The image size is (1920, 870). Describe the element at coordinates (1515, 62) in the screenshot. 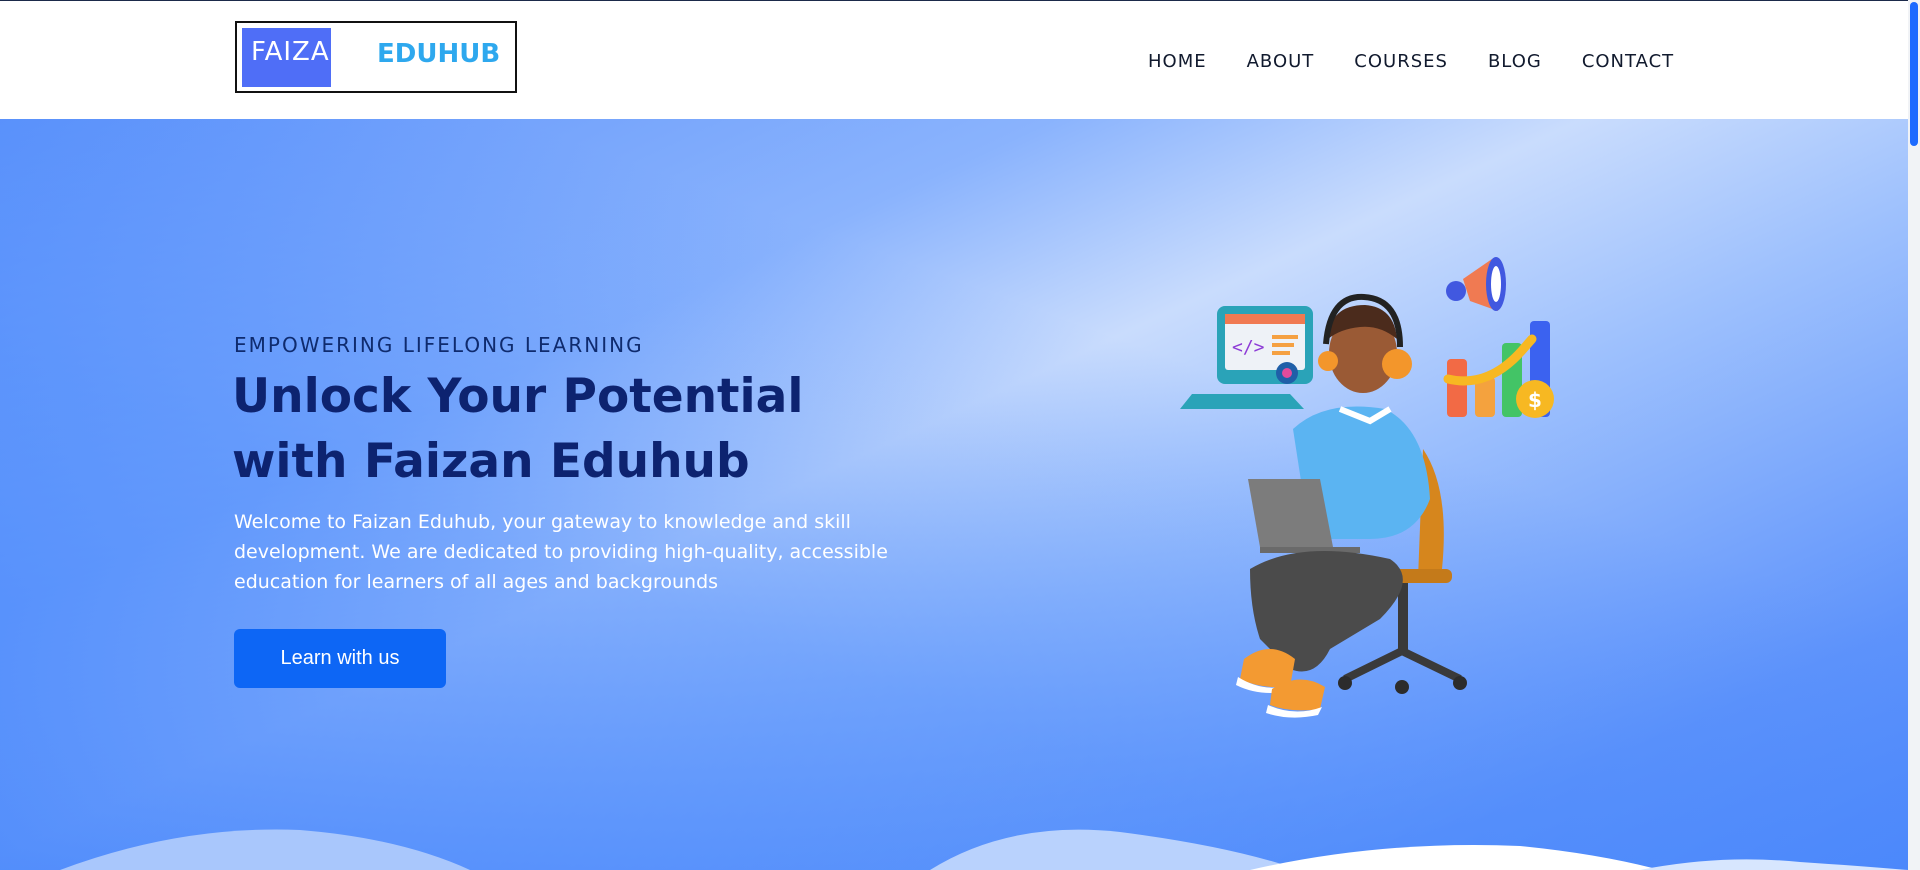

I see `nav-blog: BLOG` at that location.